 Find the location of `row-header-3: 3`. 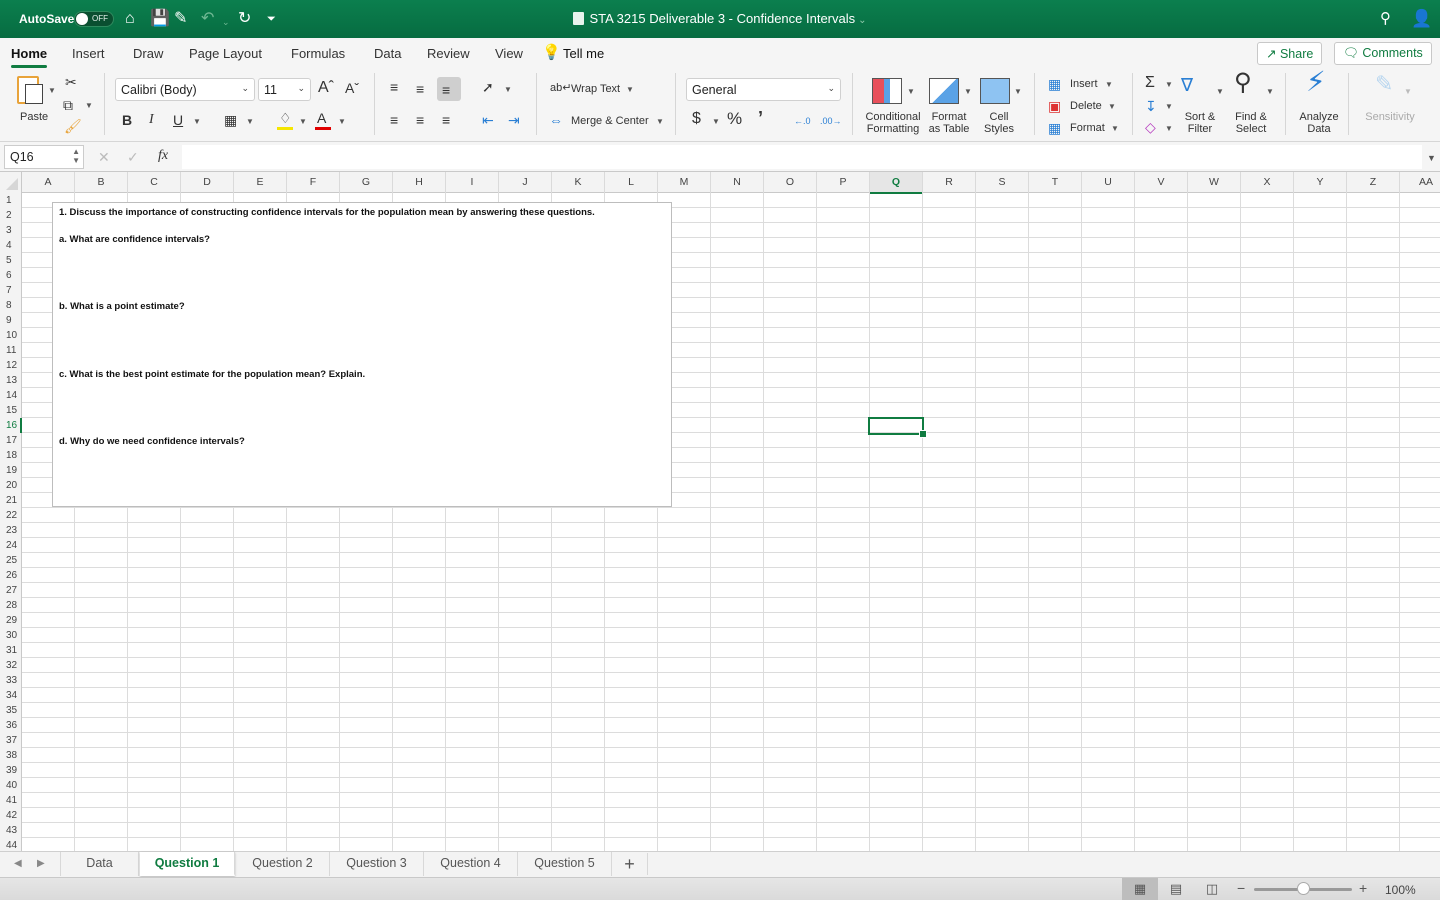

row-header-3: 3 is located at coordinates (10, 230).